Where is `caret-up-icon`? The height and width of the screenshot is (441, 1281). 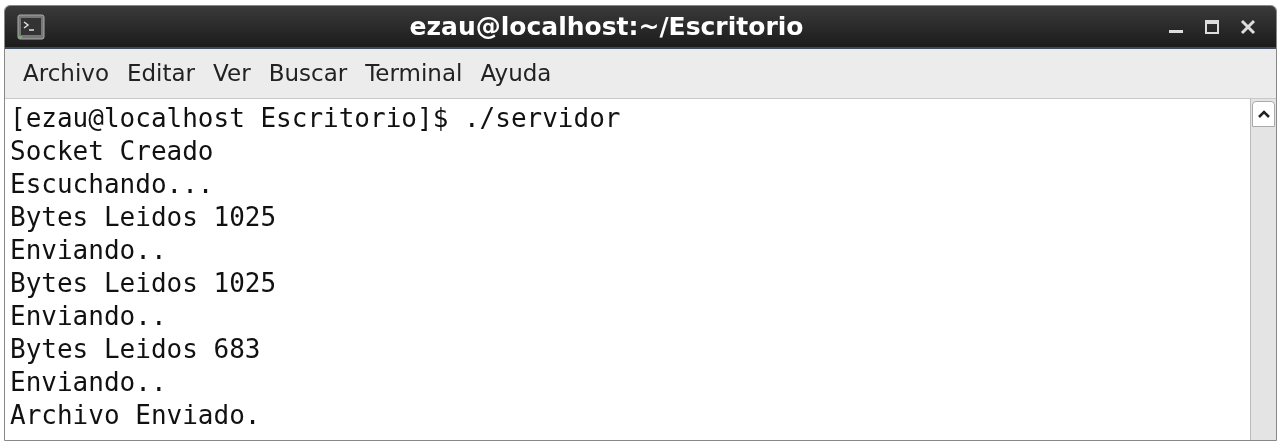
caret-up-icon is located at coordinates (1263, 114).